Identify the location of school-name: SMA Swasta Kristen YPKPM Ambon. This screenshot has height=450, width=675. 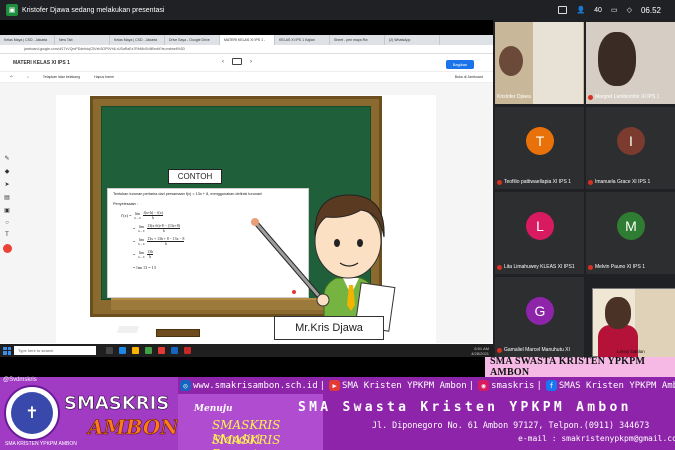
(465, 407).